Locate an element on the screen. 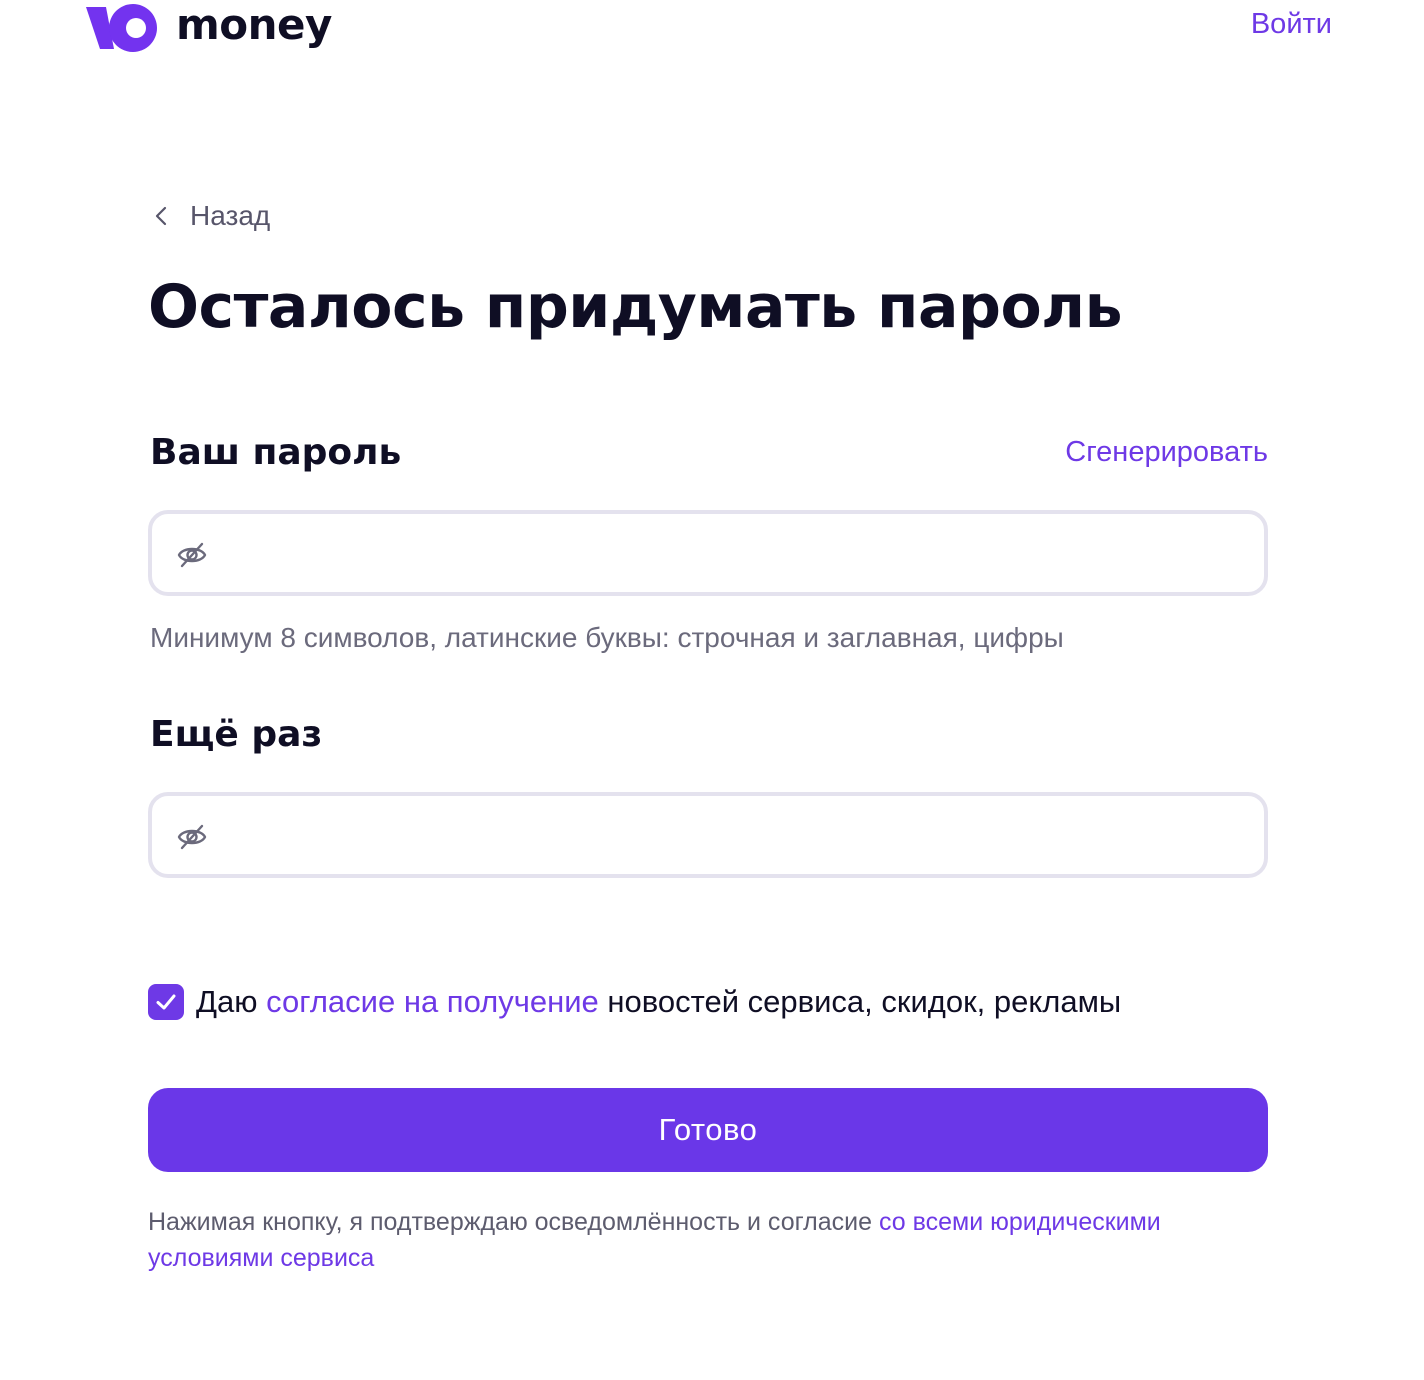  confirm-password-input is located at coordinates (736, 835).